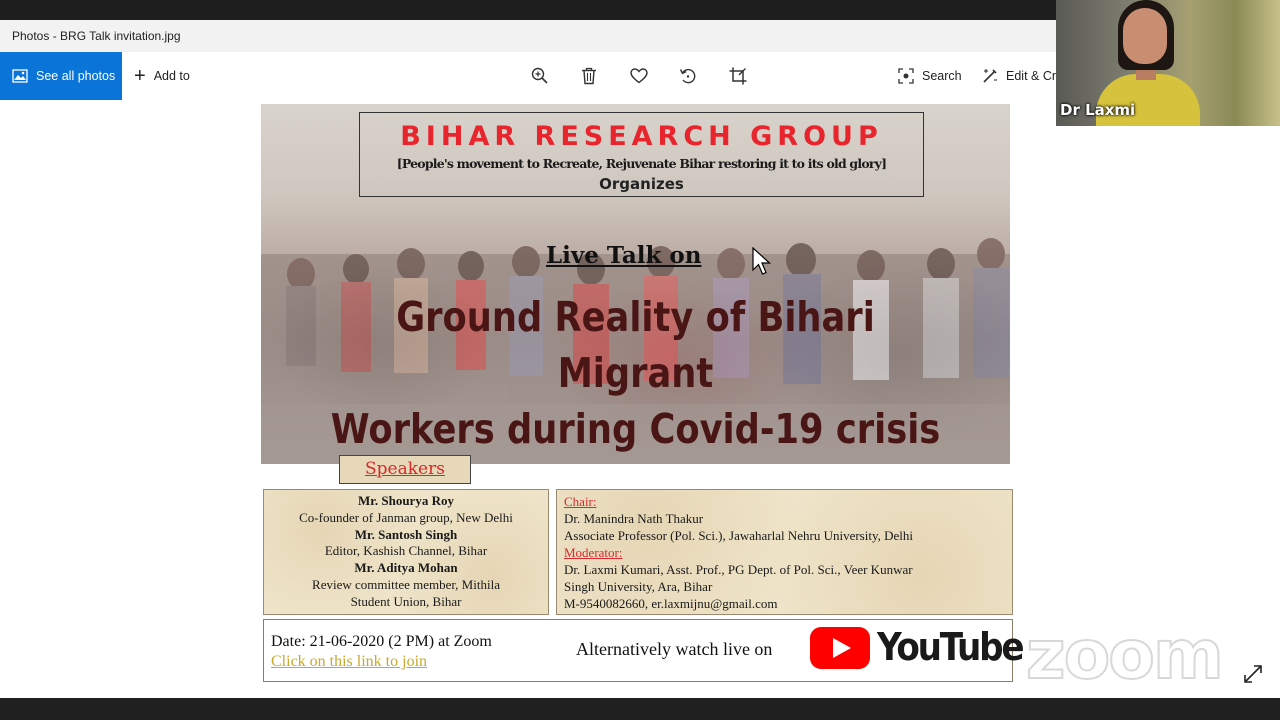  Describe the element at coordinates (942, 76) in the screenshot. I see `search-label: Search` at that location.